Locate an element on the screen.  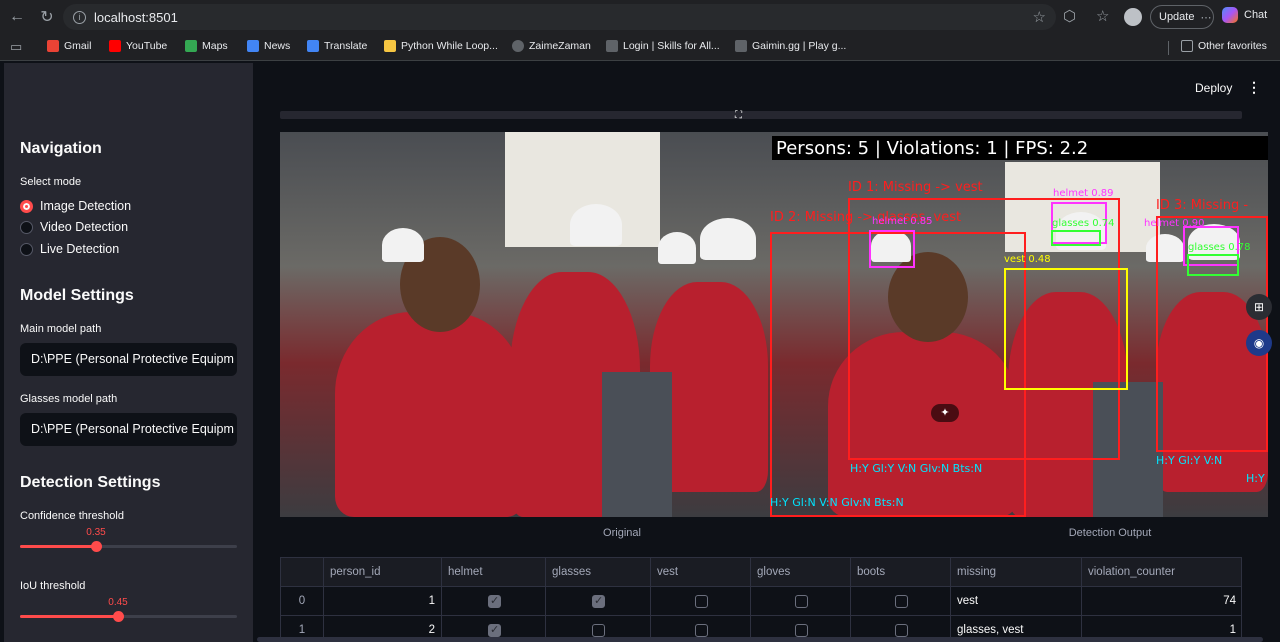
grid-icon: ⊞ is located at coordinates (1259, 307).